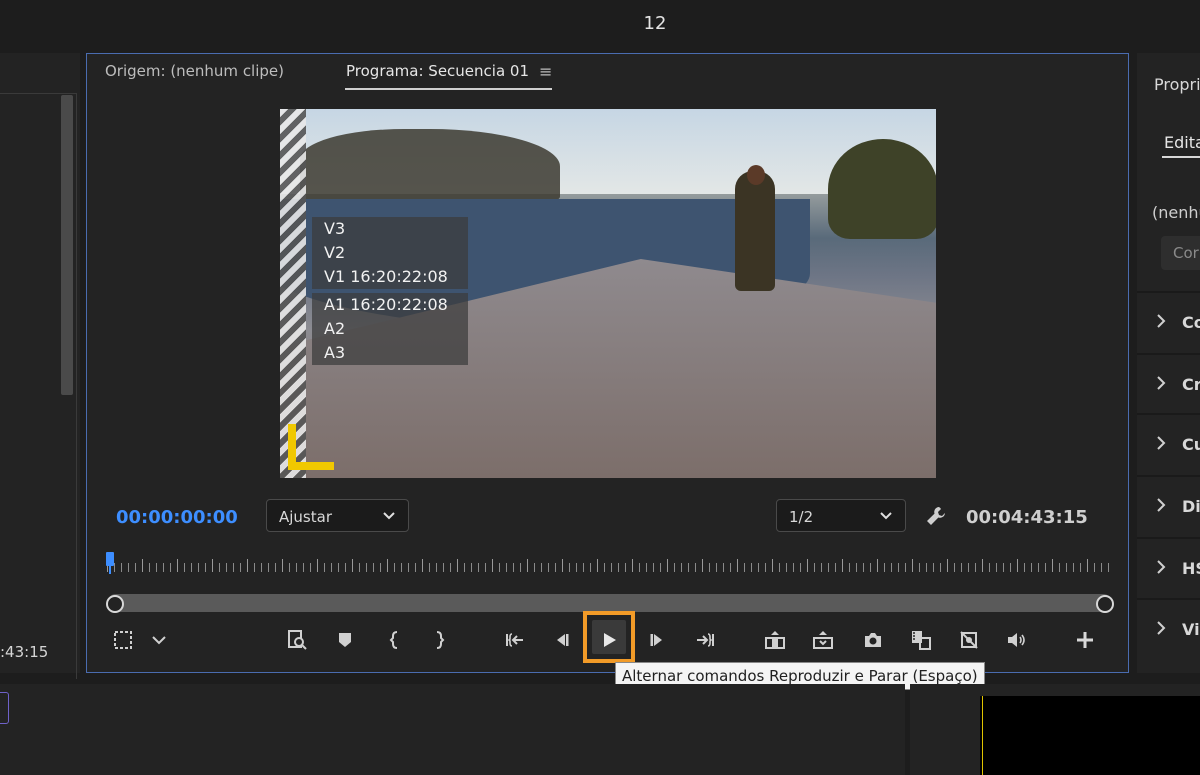  Describe the element at coordinates (1180, 253) in the screenshot. I see `properties-button: Cor` at that location.